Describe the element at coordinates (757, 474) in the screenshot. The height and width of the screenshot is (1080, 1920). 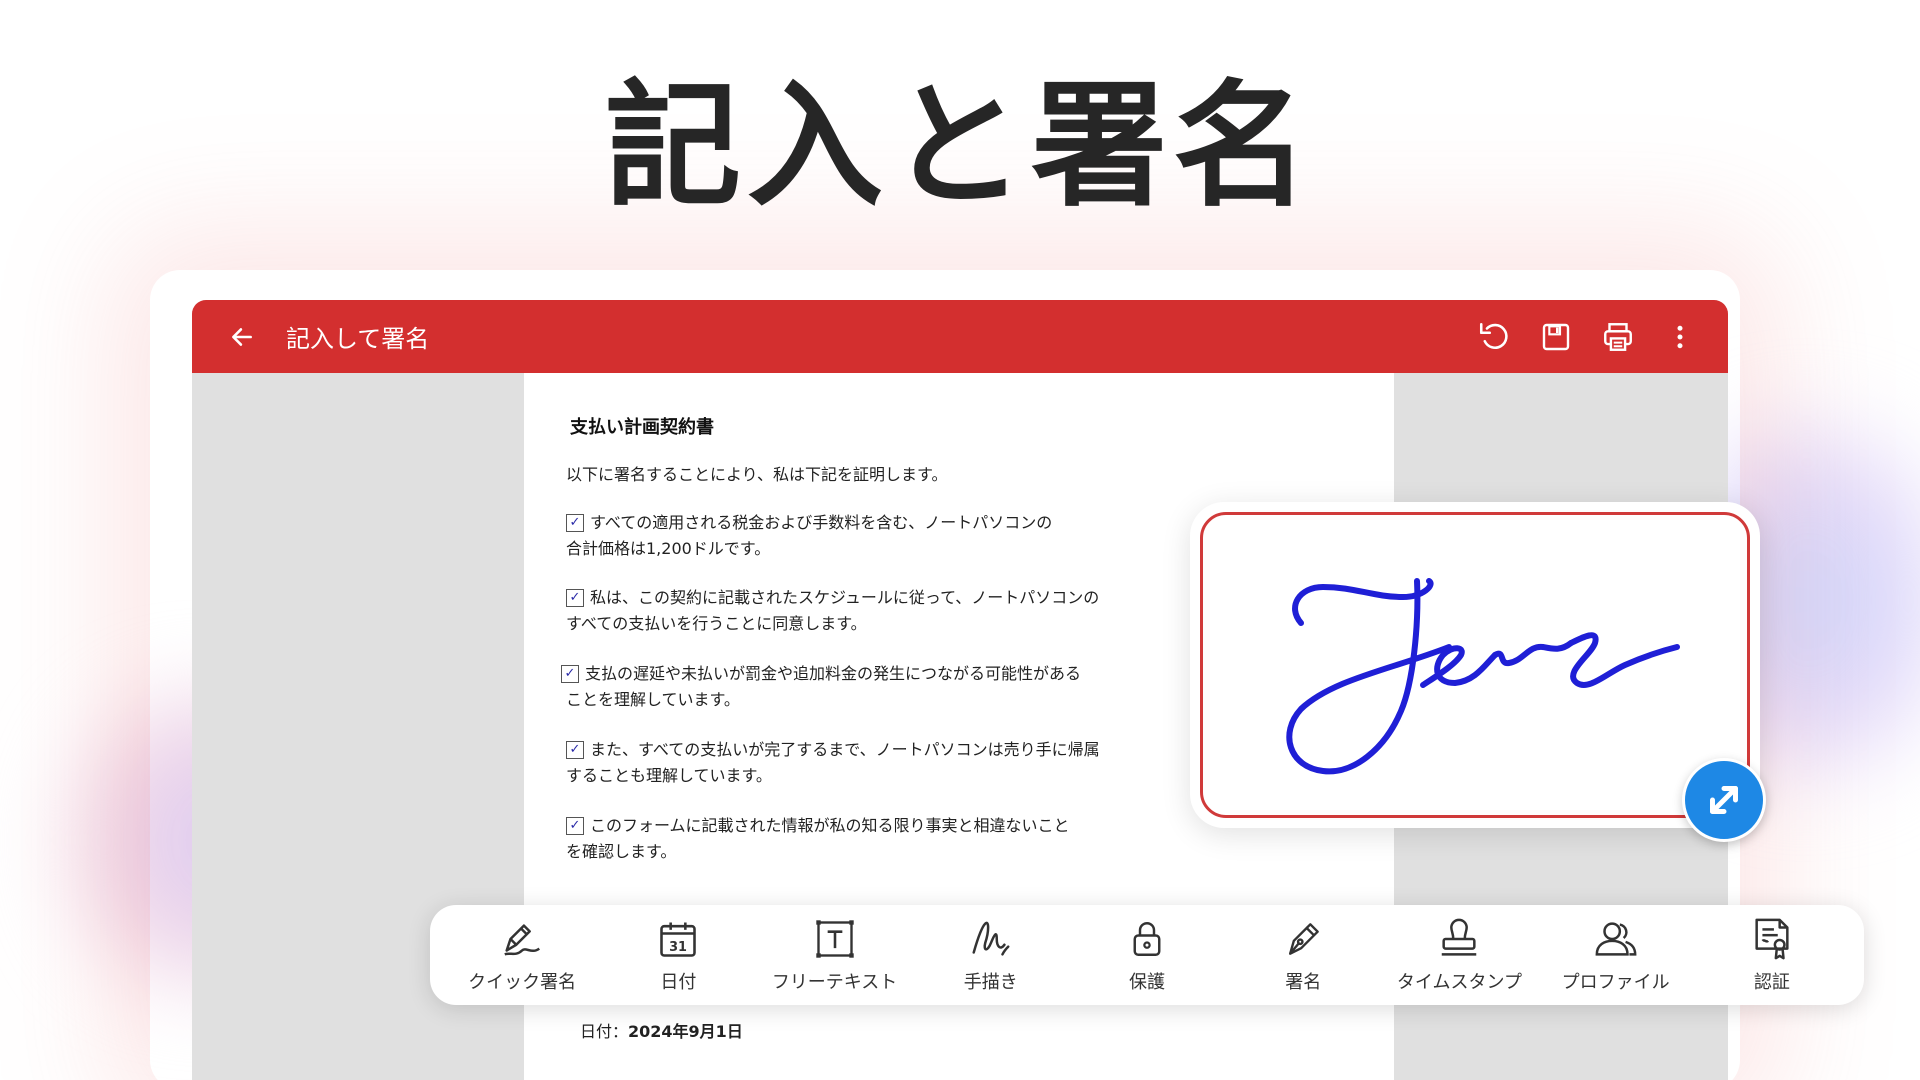
I see `document-intro: 以下に署名することにより、私は下記を証明します。` at that location.